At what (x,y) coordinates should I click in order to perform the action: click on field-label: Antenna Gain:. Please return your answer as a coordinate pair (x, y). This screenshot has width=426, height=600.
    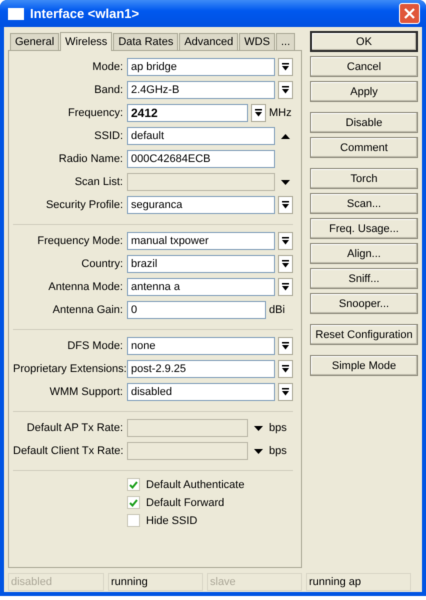
    Looking at the image, I should click on (87, 310).